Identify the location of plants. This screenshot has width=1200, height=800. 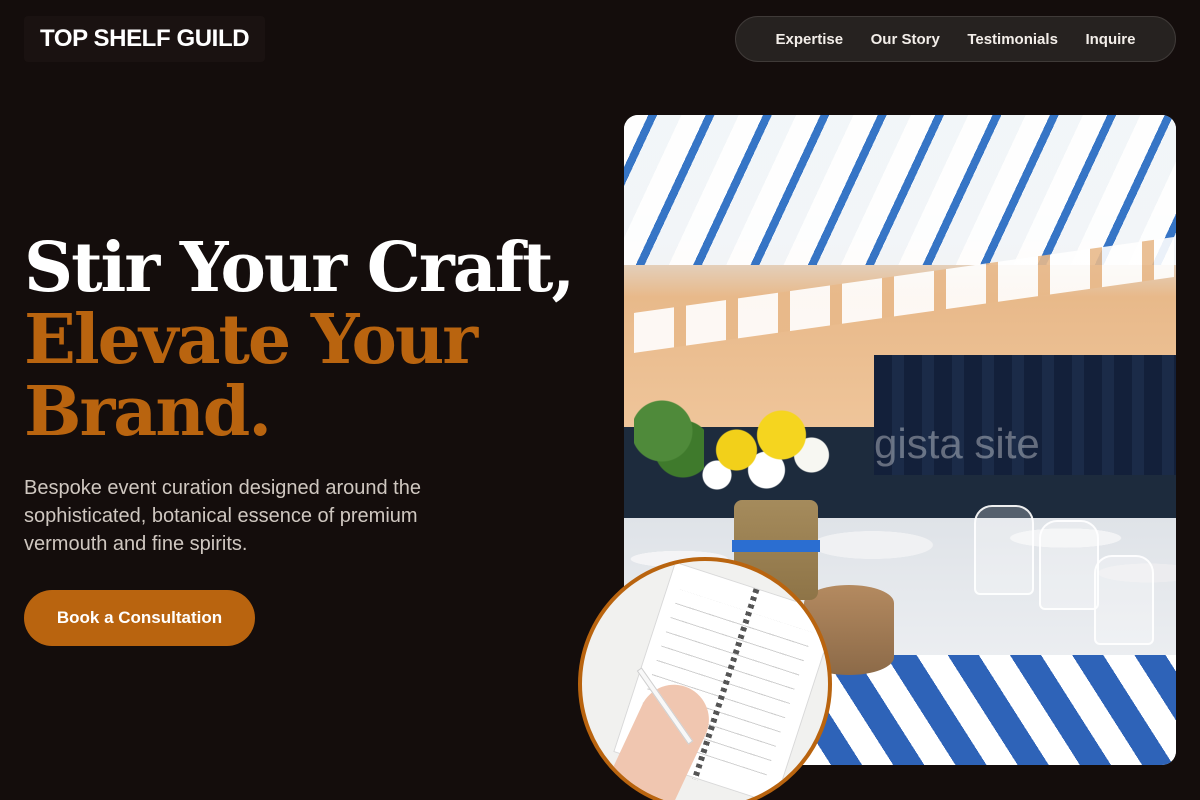
(669, 440).